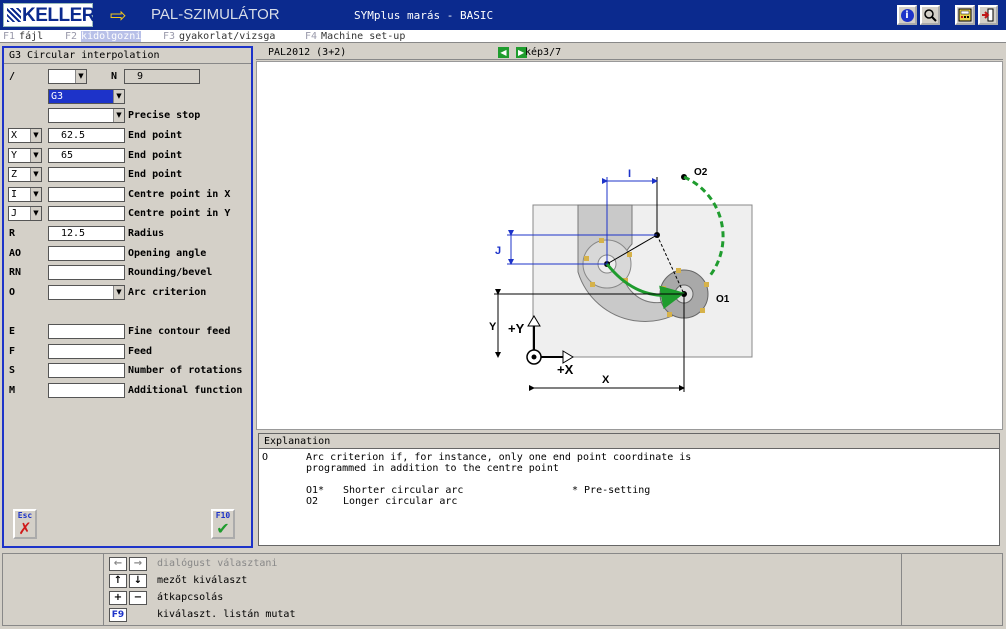 The height and width of the screenshot is (629, 1006). I want to click on presetting-note: * Pre-setting, so click(611, 490).